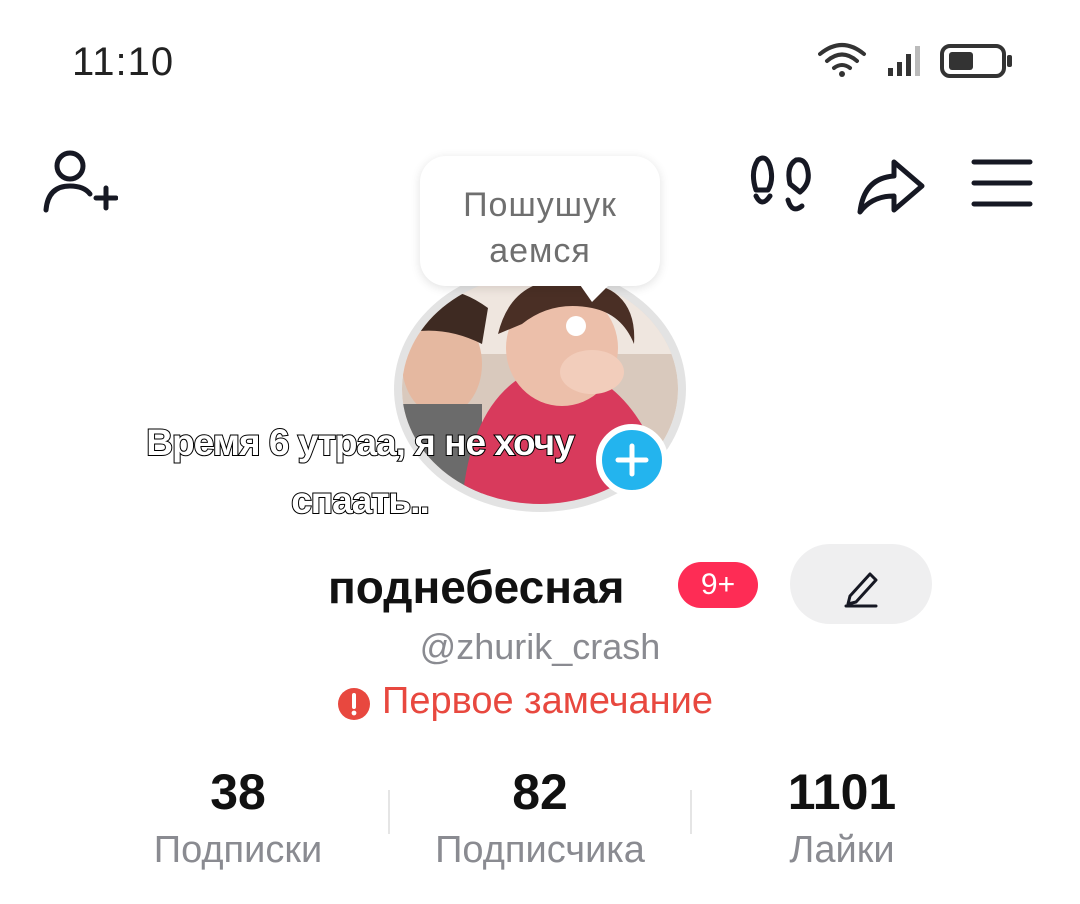 This screenshot has height=904, width=1080. Describe the element at coordinates (781, 185) in the screenshot. I see `footprints-icon` at that location.